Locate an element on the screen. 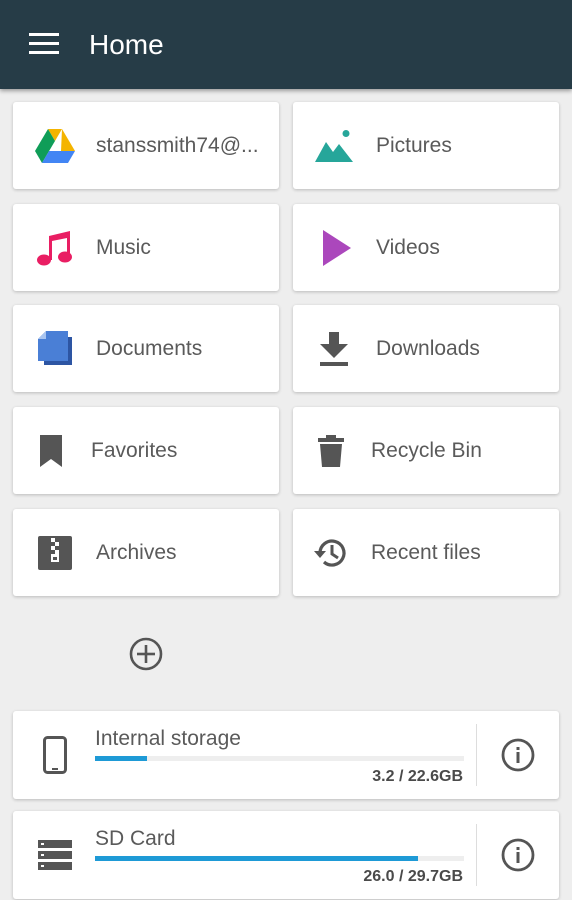 The height and width of the screenshot is (900, 572). tile-downloads: Downloads is located at coordinates (426, 348).